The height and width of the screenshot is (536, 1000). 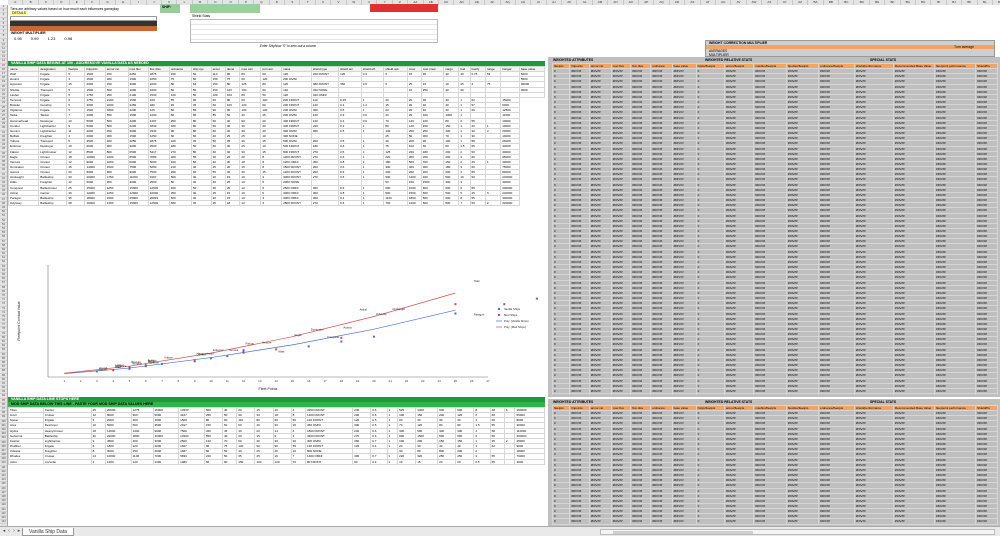 I want to click on table-cell: 700, so click(x=395, y=203).